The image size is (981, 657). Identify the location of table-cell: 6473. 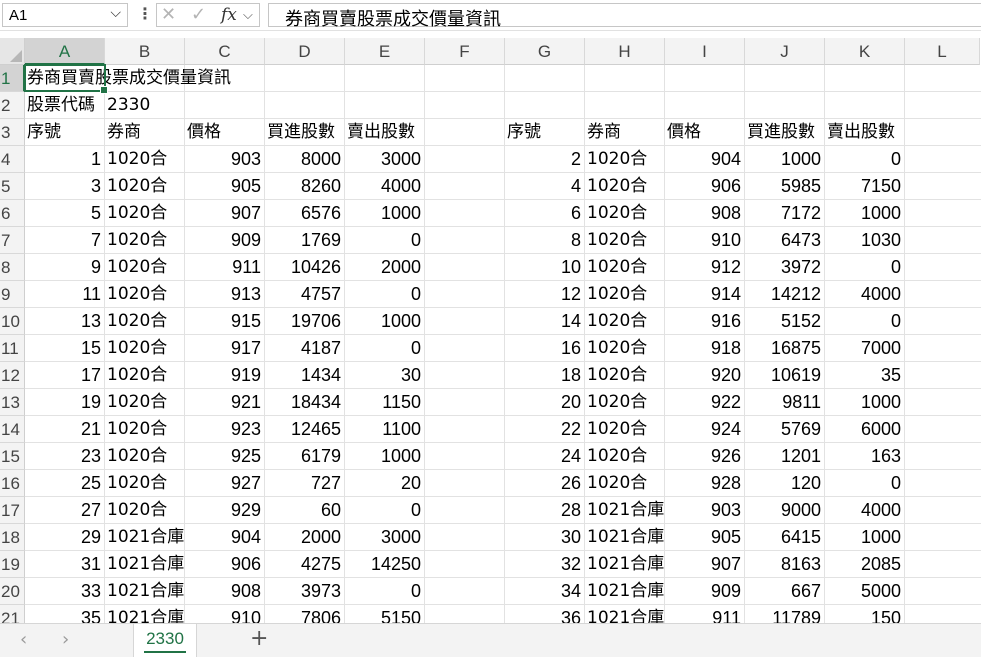
(783, 240).